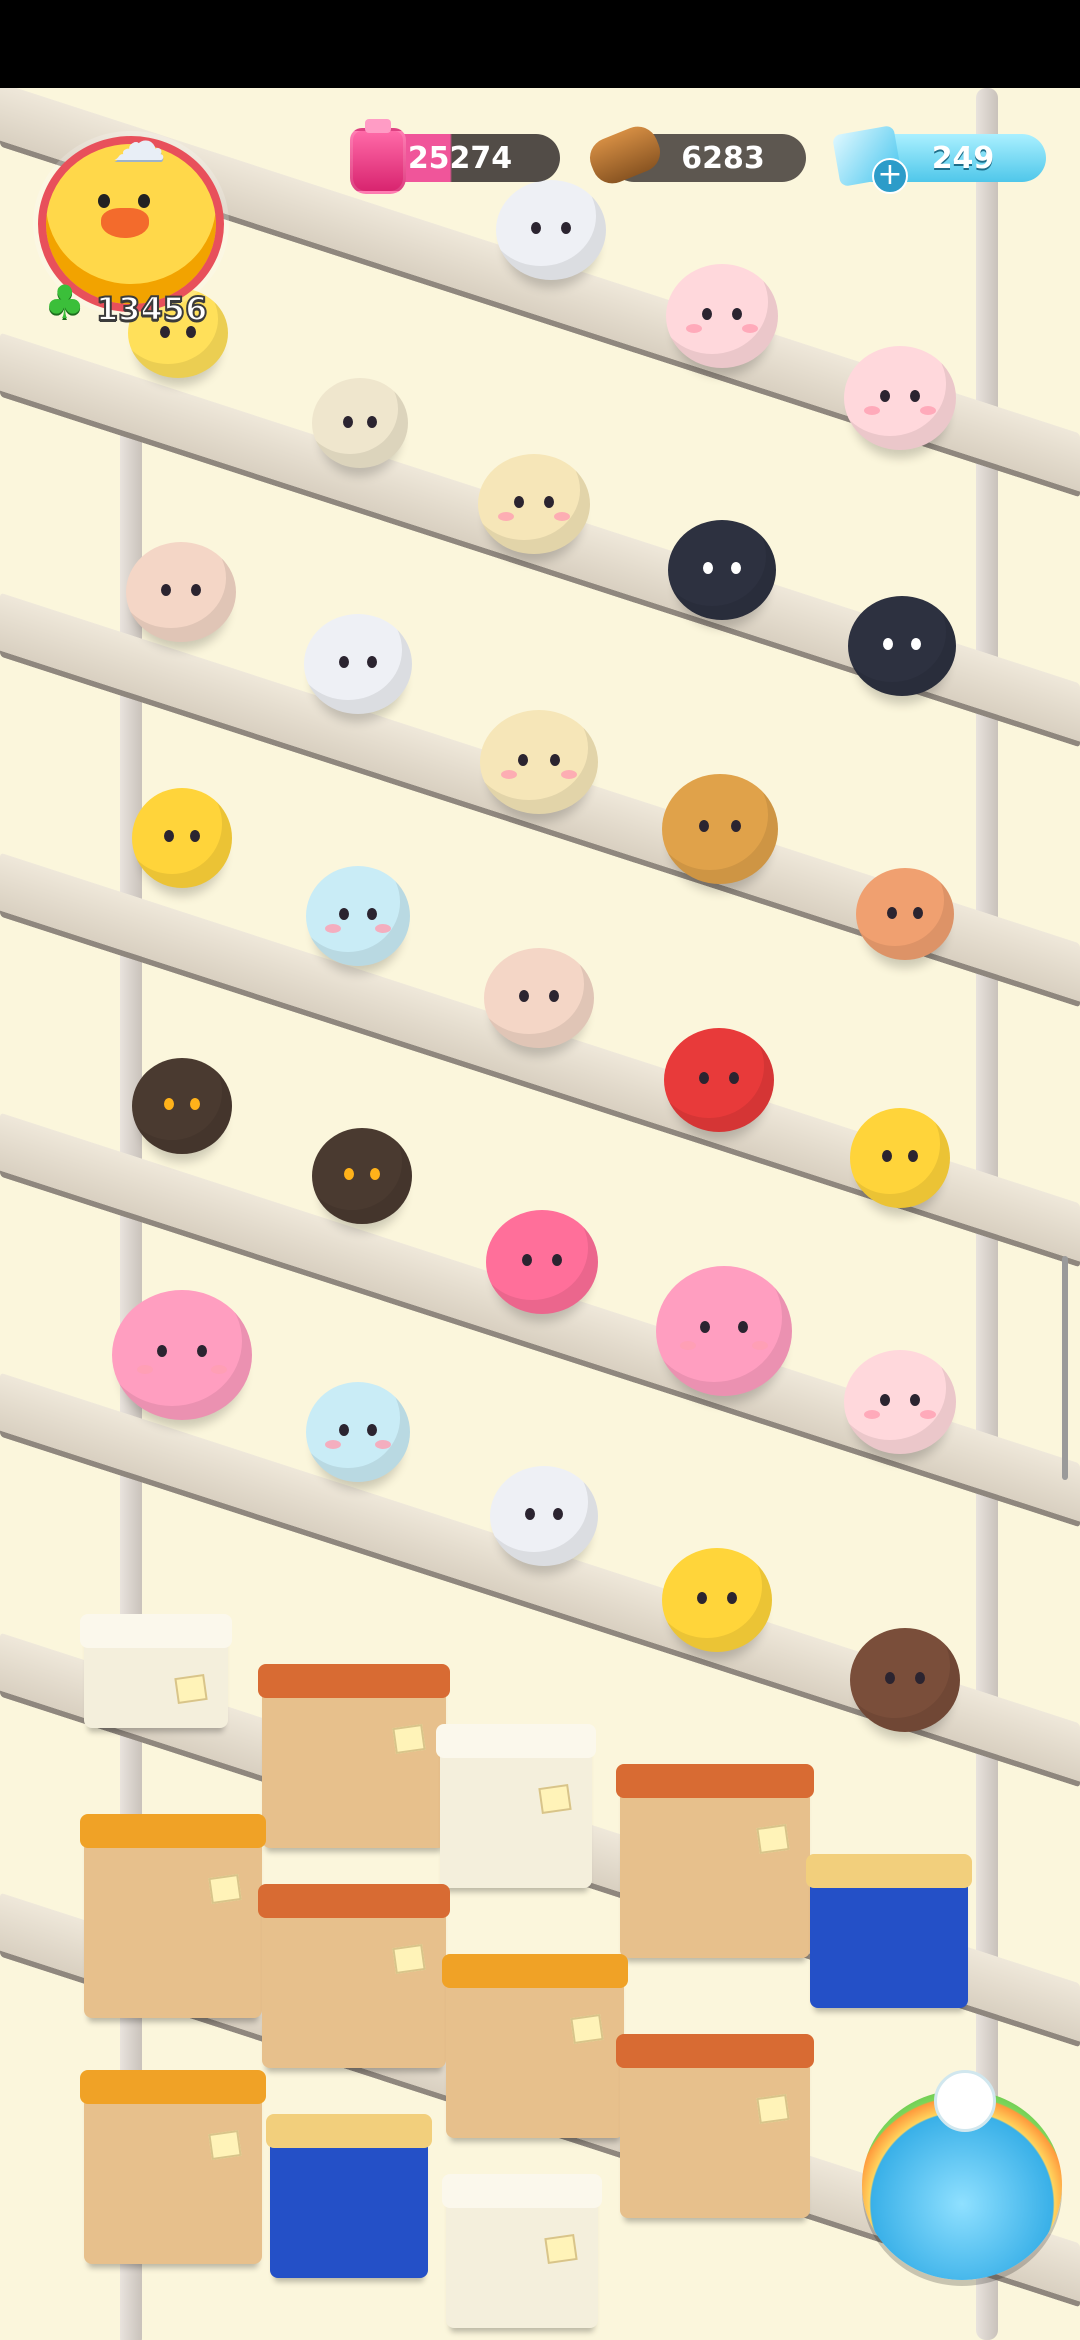  I want to click on fountain-button, so click(962, 2175).